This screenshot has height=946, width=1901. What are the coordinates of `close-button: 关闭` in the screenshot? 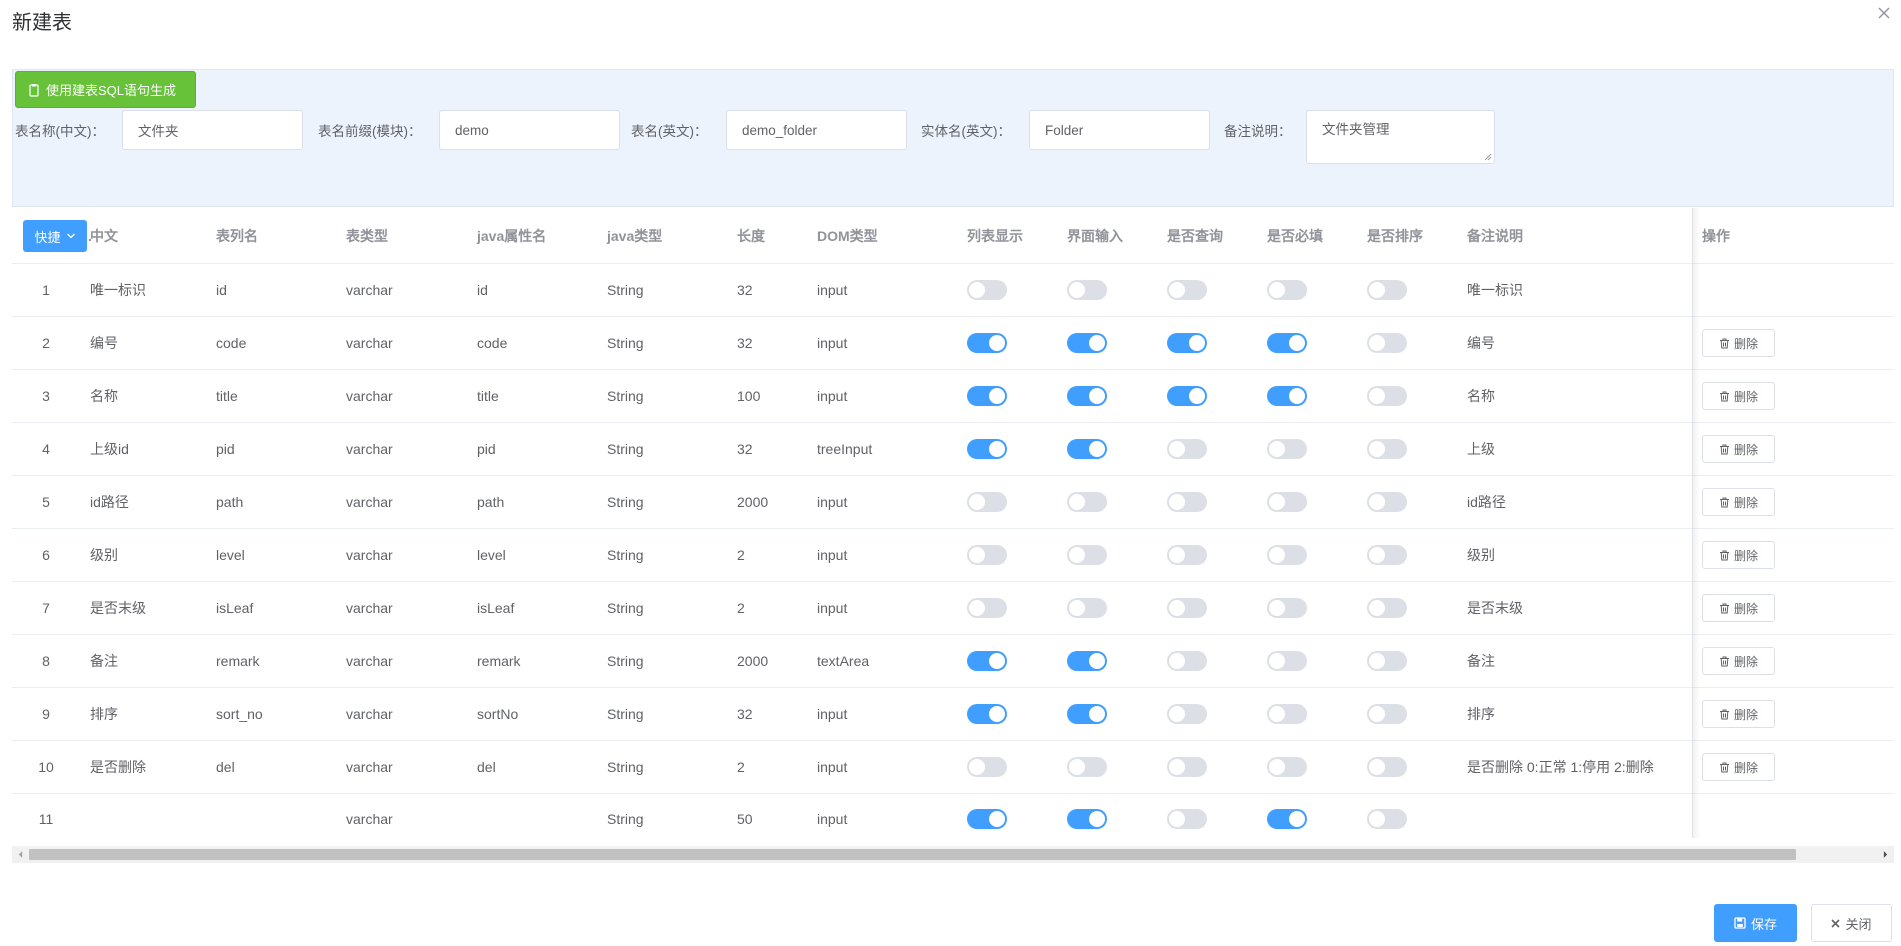 It's located at (1851, 923).